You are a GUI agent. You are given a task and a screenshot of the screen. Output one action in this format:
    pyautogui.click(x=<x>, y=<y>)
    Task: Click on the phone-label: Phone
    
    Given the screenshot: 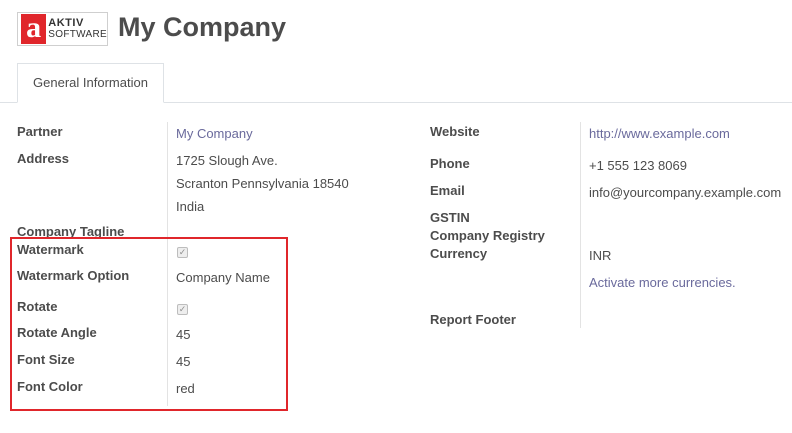 What is the action you would take?
    pyautogui.click(x=450, y=163)
    